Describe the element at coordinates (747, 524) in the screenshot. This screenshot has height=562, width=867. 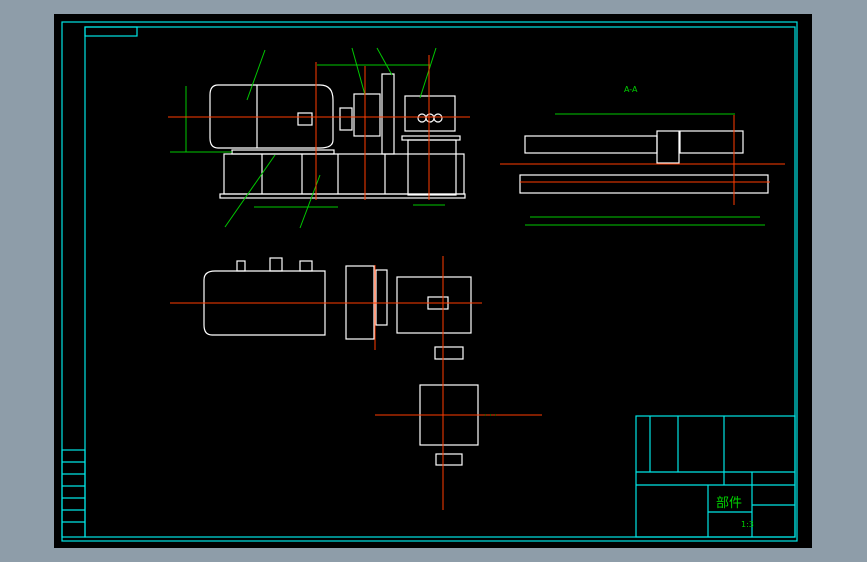
I see `scale-value: 1:3` at that location.